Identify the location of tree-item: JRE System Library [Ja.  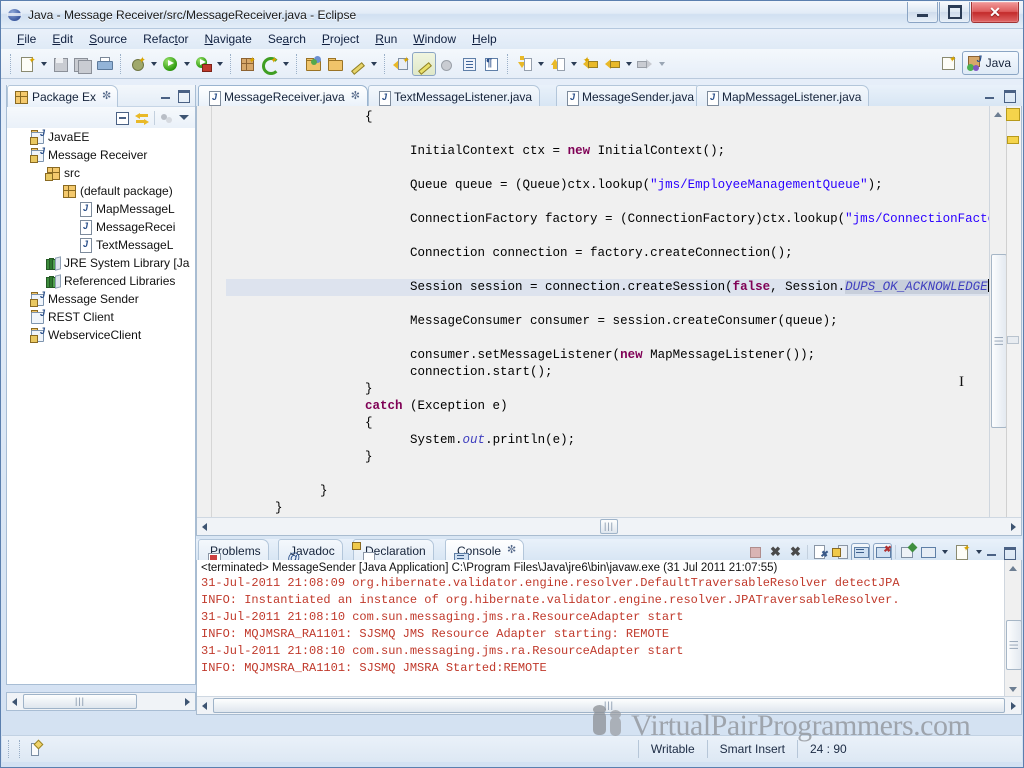
(101, 263).